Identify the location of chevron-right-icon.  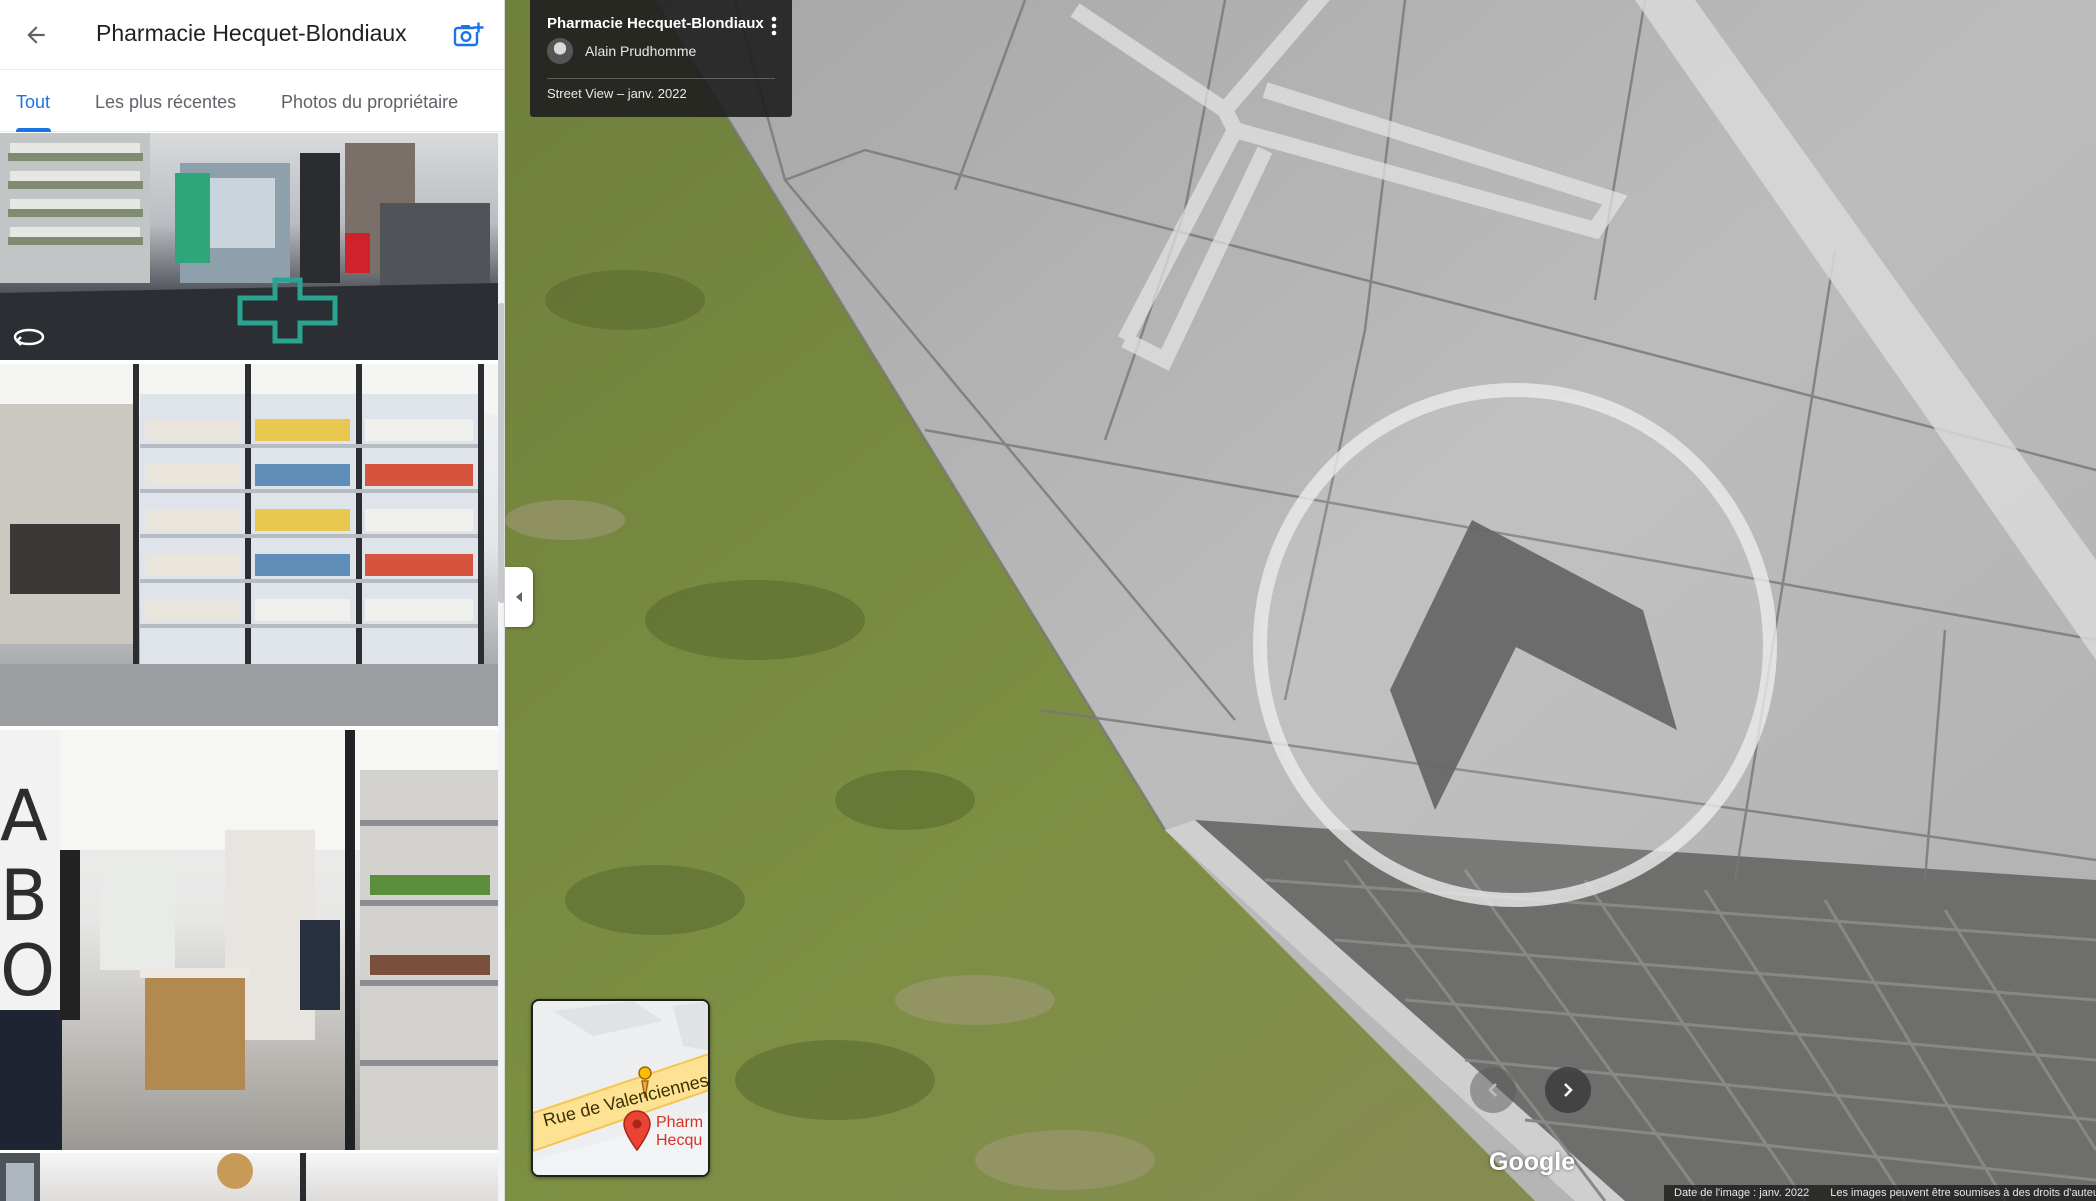
(1568, 1090).